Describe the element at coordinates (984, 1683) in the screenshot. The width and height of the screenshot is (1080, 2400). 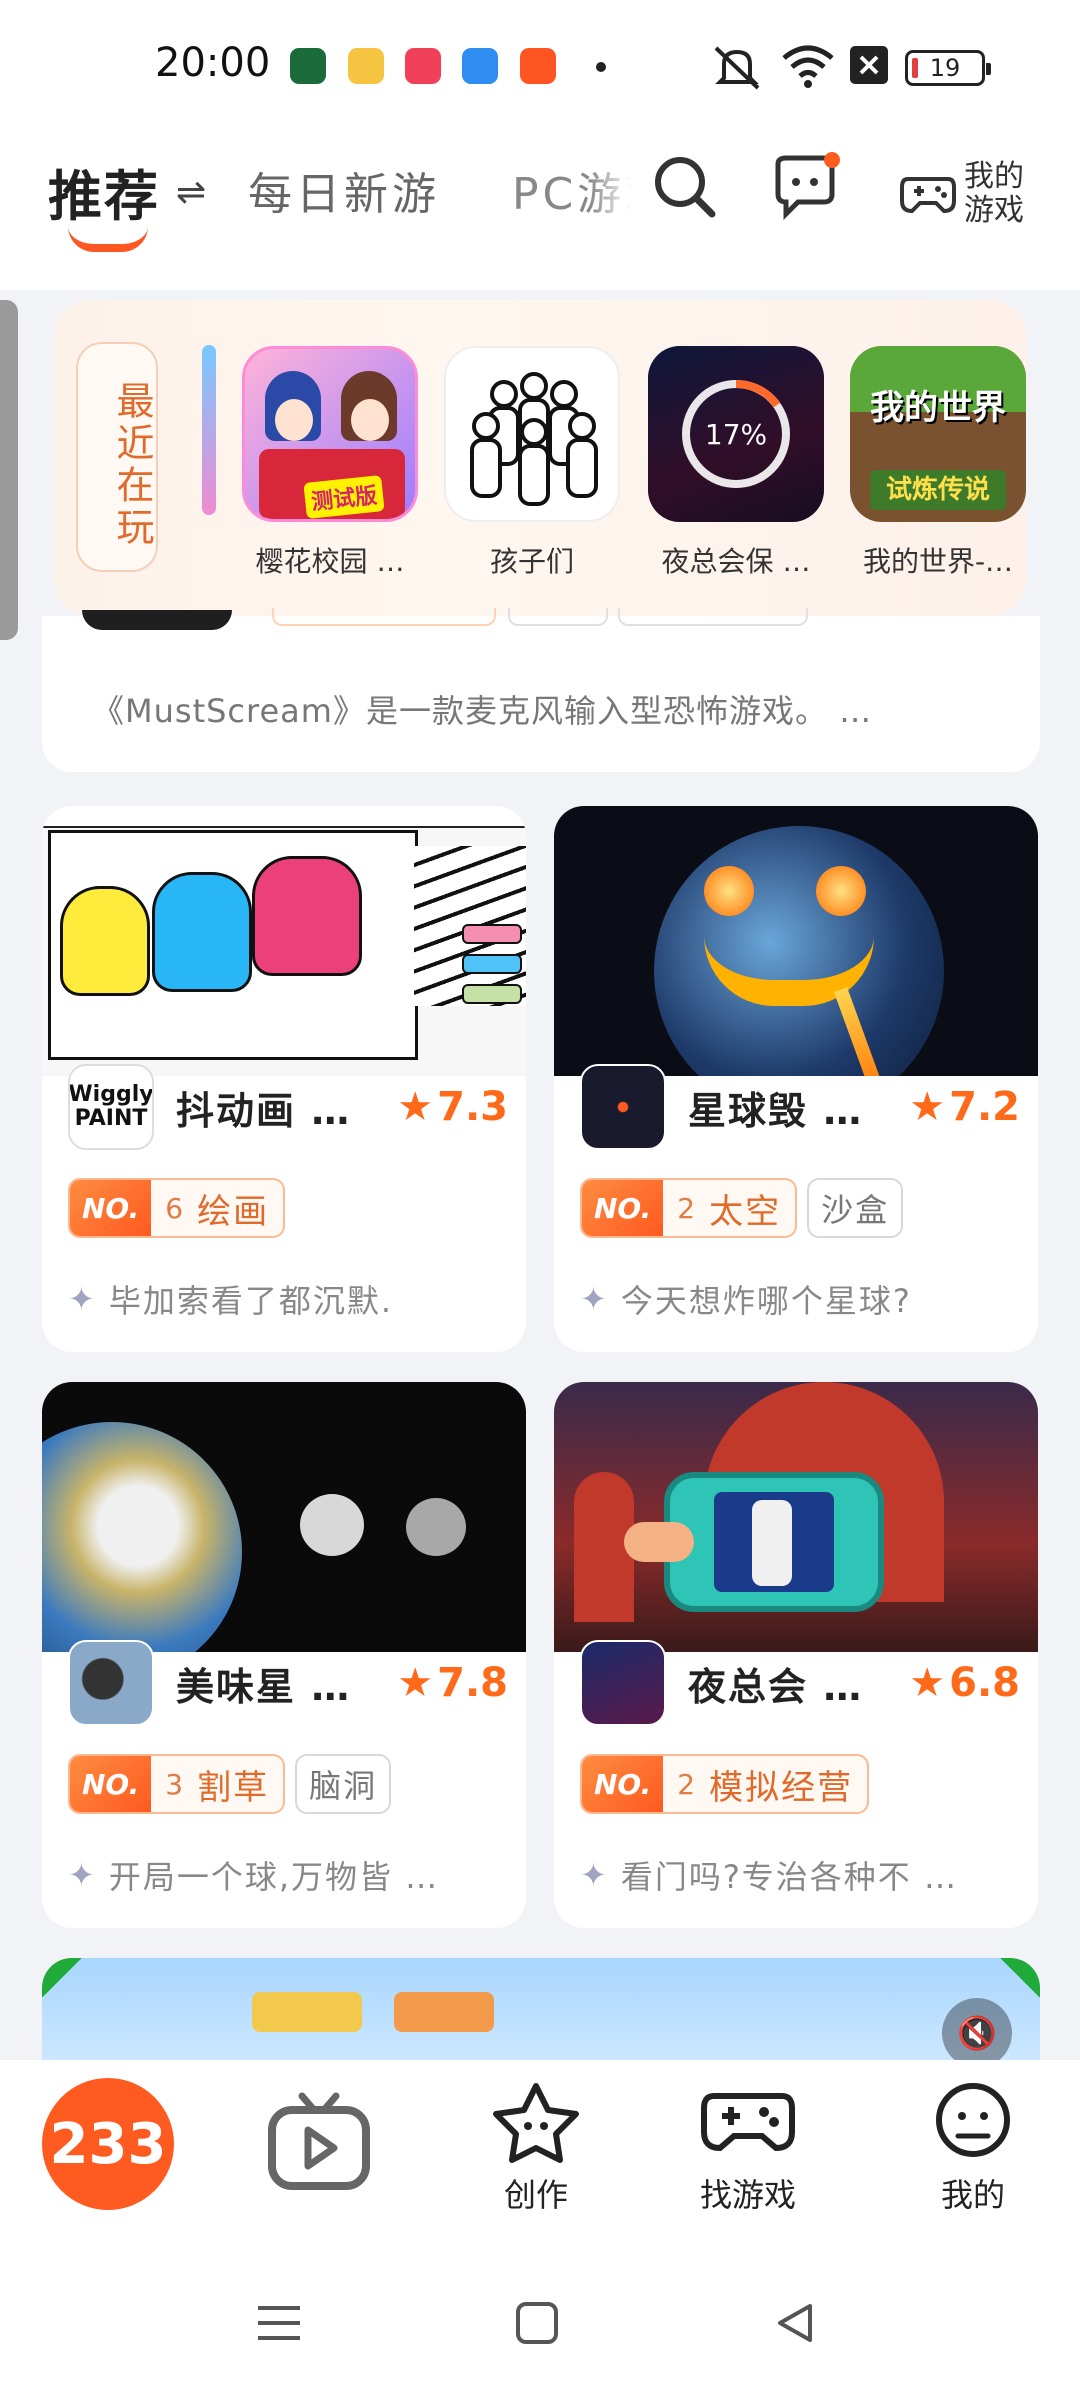
I see `rating-value: 6.8` at that location.